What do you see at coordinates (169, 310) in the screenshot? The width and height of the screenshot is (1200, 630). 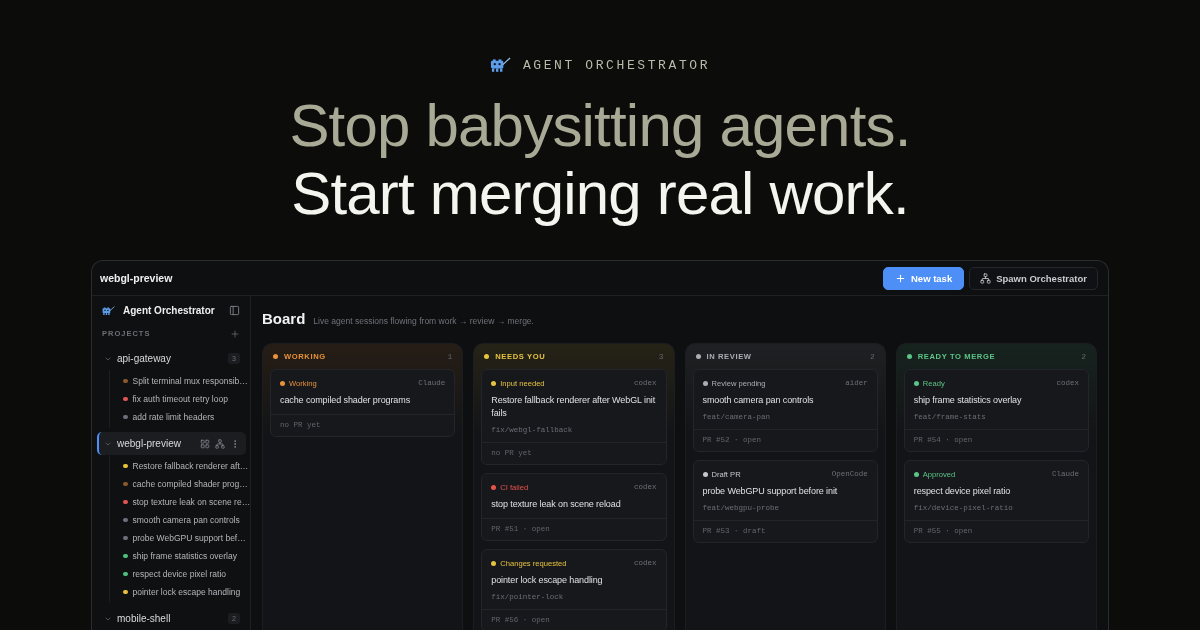 I see `app-name: Agent Orchestrator` at bounding box center [169, 310].